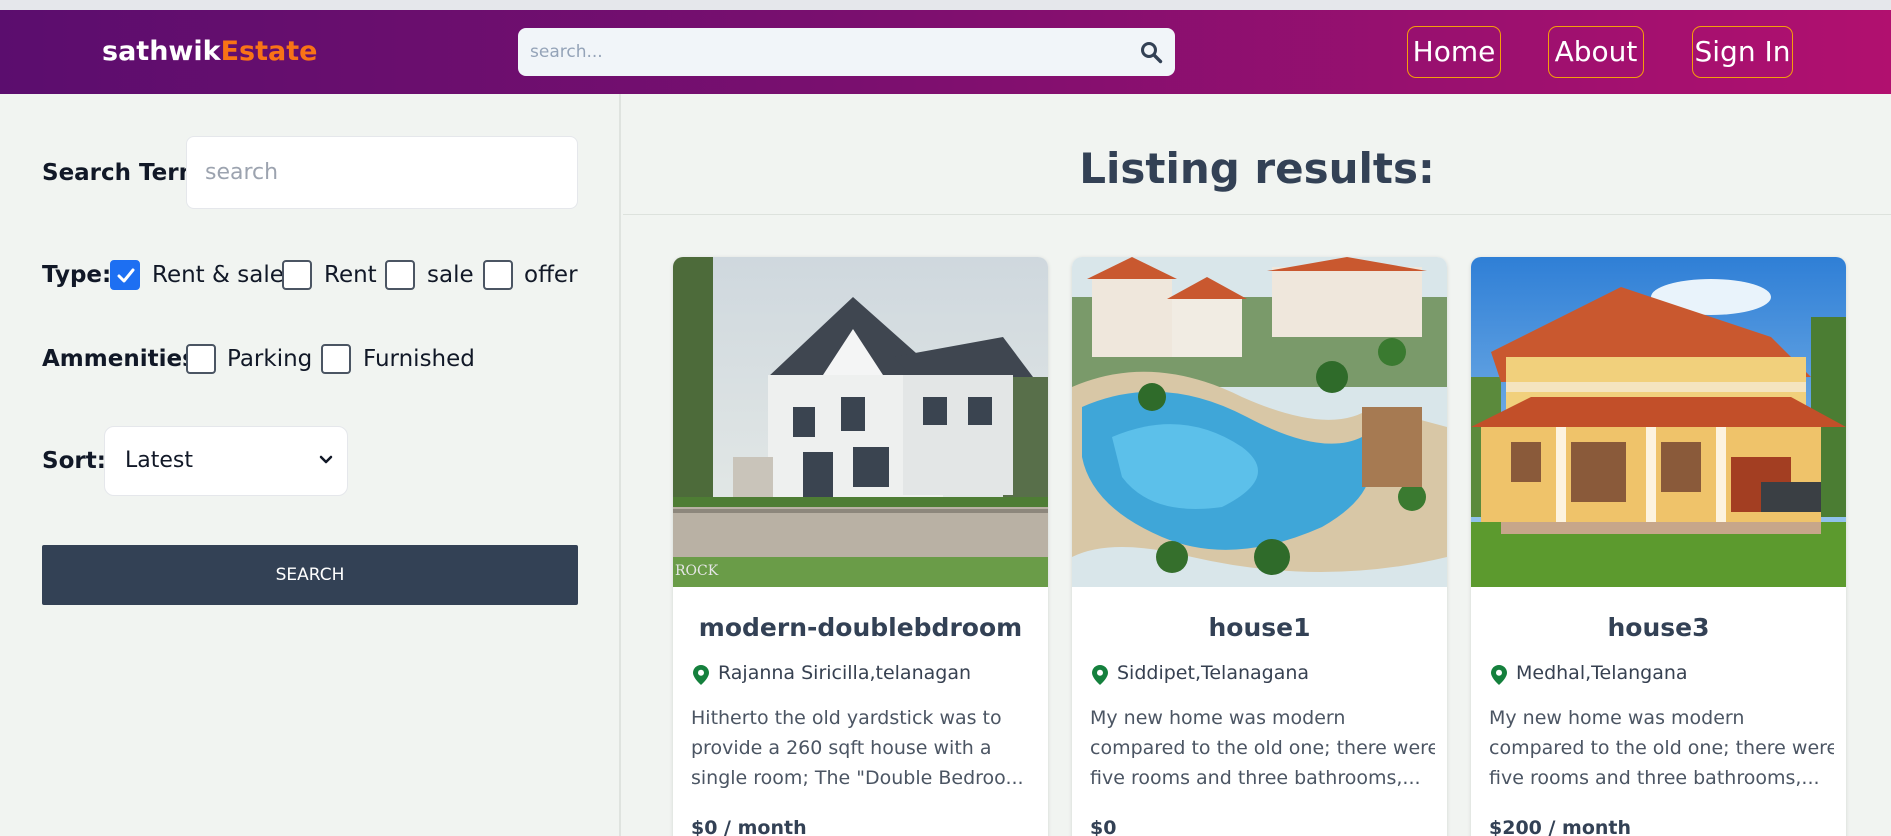  Describe the element at coordinates (1257, 214) in the screenshot. I see `title-divider` at that location.